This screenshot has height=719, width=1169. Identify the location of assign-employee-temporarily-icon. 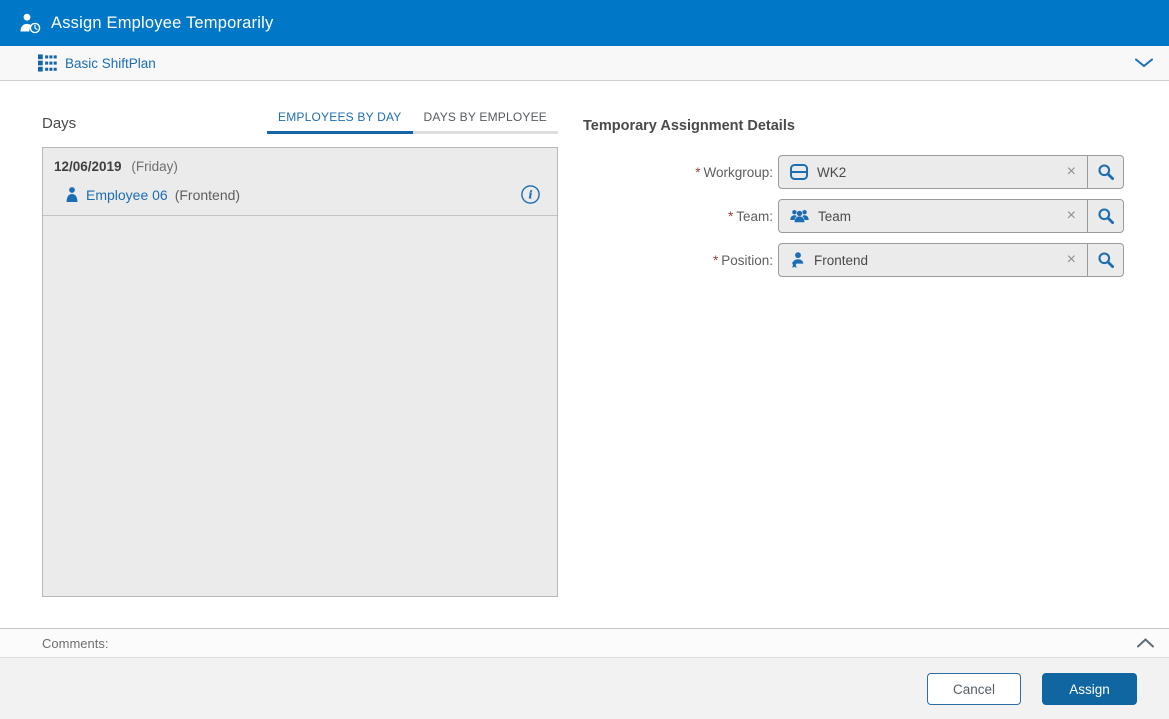
(30, 23).